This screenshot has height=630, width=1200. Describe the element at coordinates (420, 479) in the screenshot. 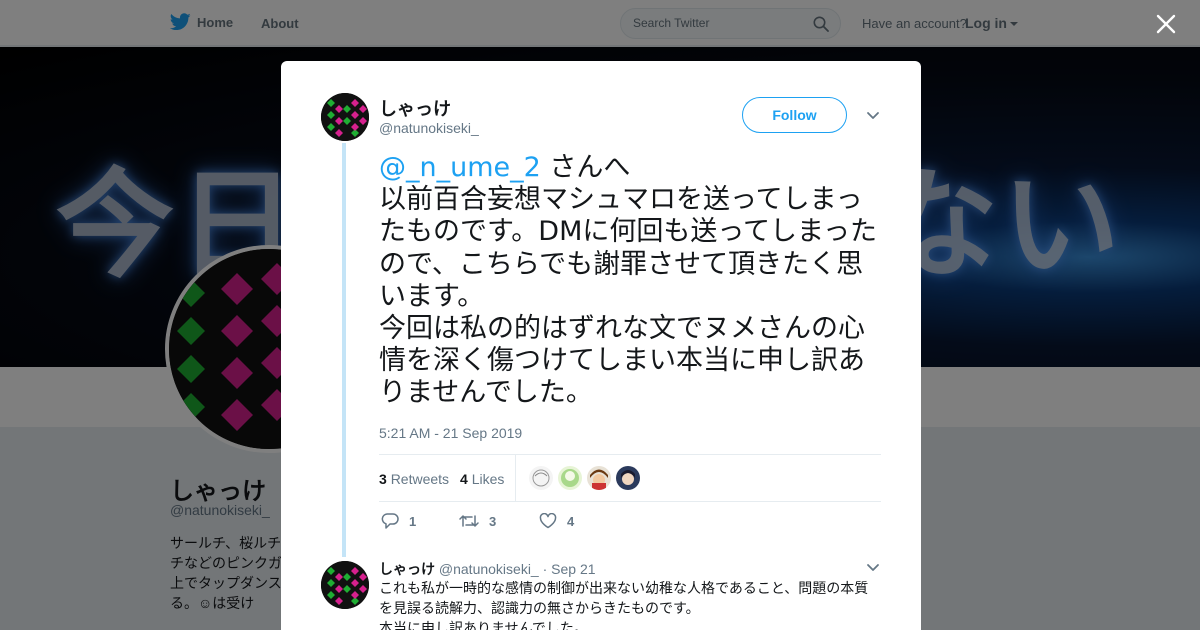

I see `retweets-label: Retweets` at that location.